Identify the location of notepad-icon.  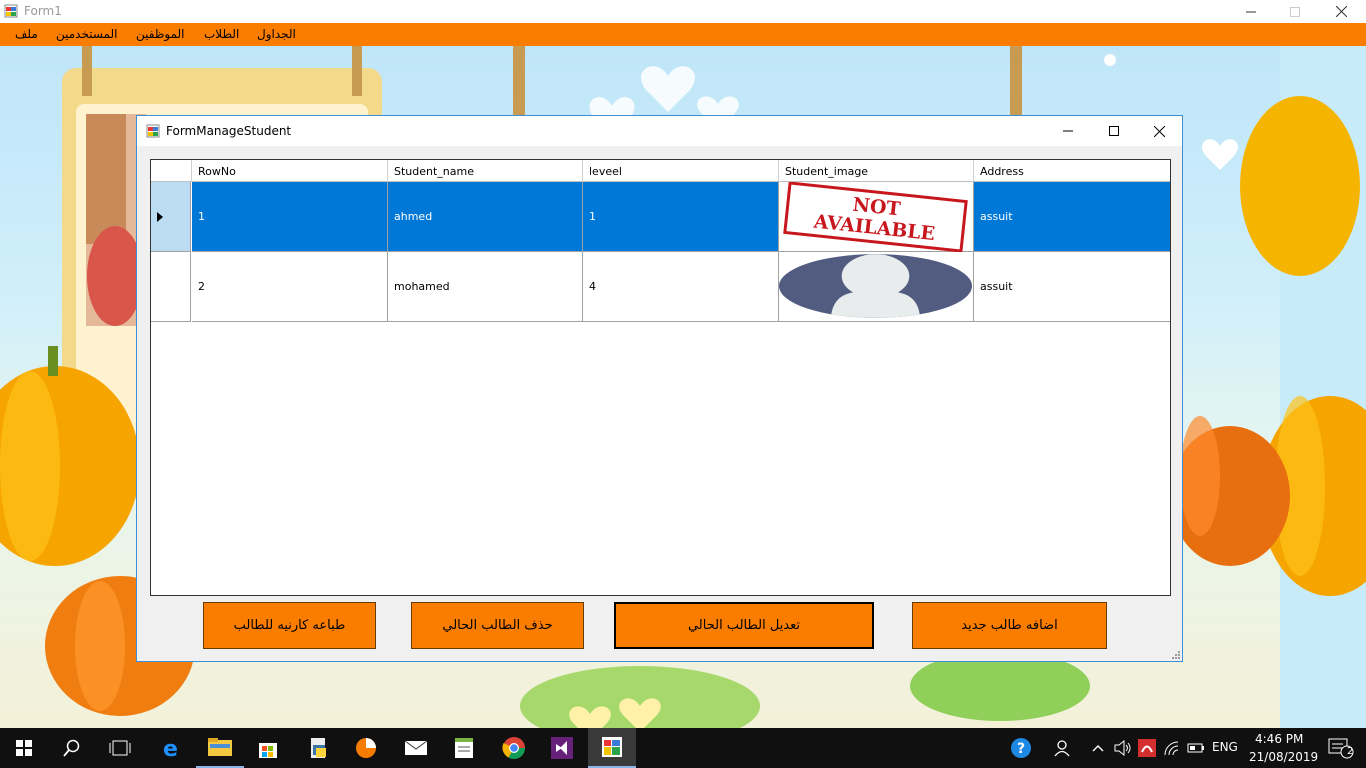
(464, 748).